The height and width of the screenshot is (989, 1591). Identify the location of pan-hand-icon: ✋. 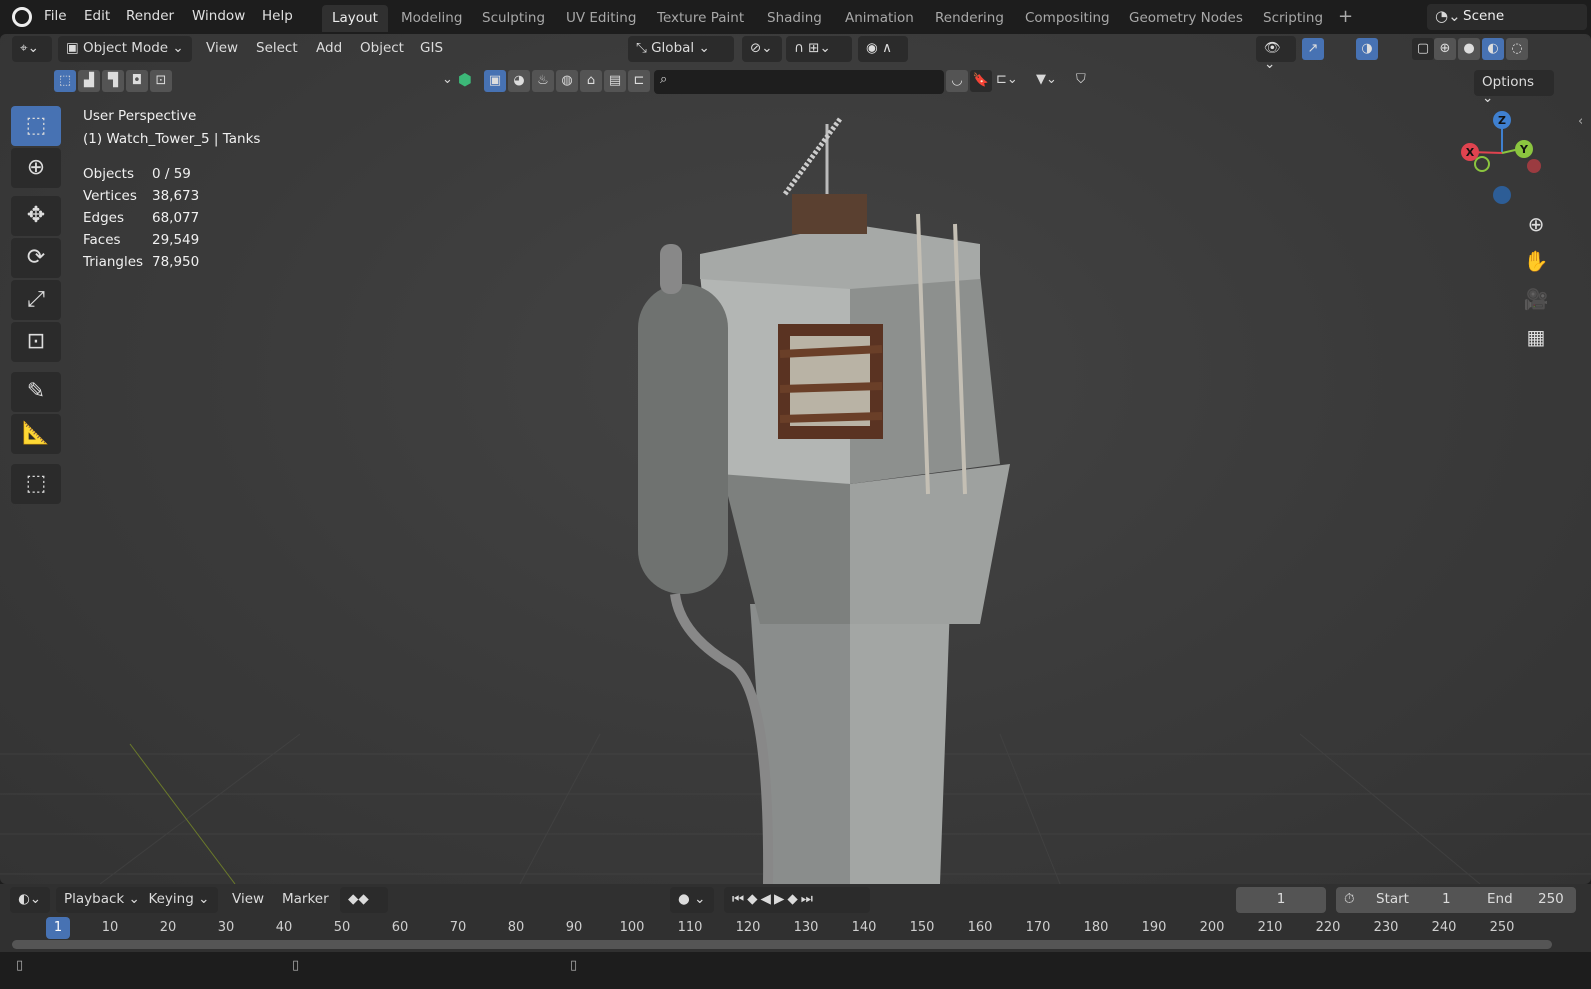
(1536, 261).